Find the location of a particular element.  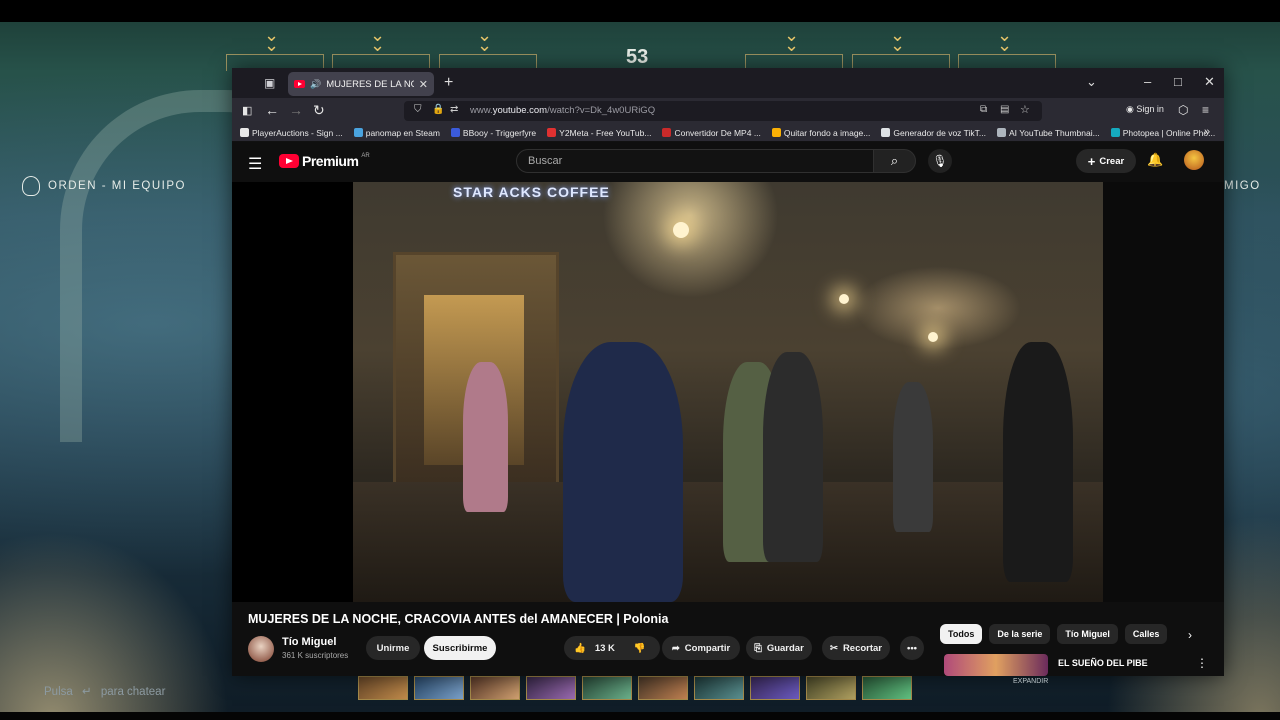

forward-icon: → is located at coordinates (296, 110).